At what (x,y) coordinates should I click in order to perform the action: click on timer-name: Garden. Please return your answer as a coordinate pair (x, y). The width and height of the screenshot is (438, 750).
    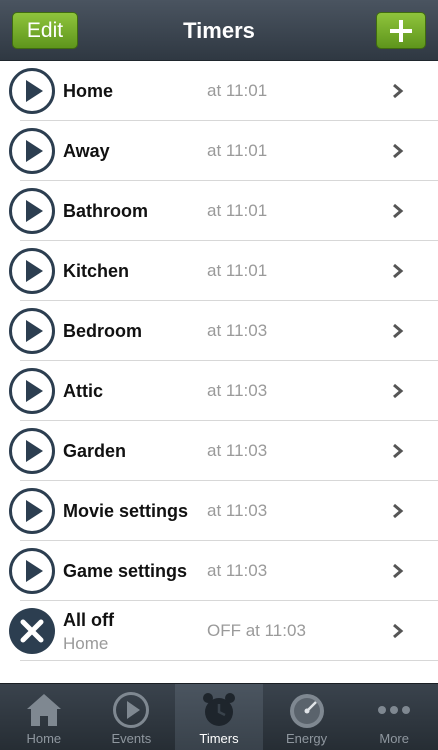
    Looking at the image, I should click on (95, 451).